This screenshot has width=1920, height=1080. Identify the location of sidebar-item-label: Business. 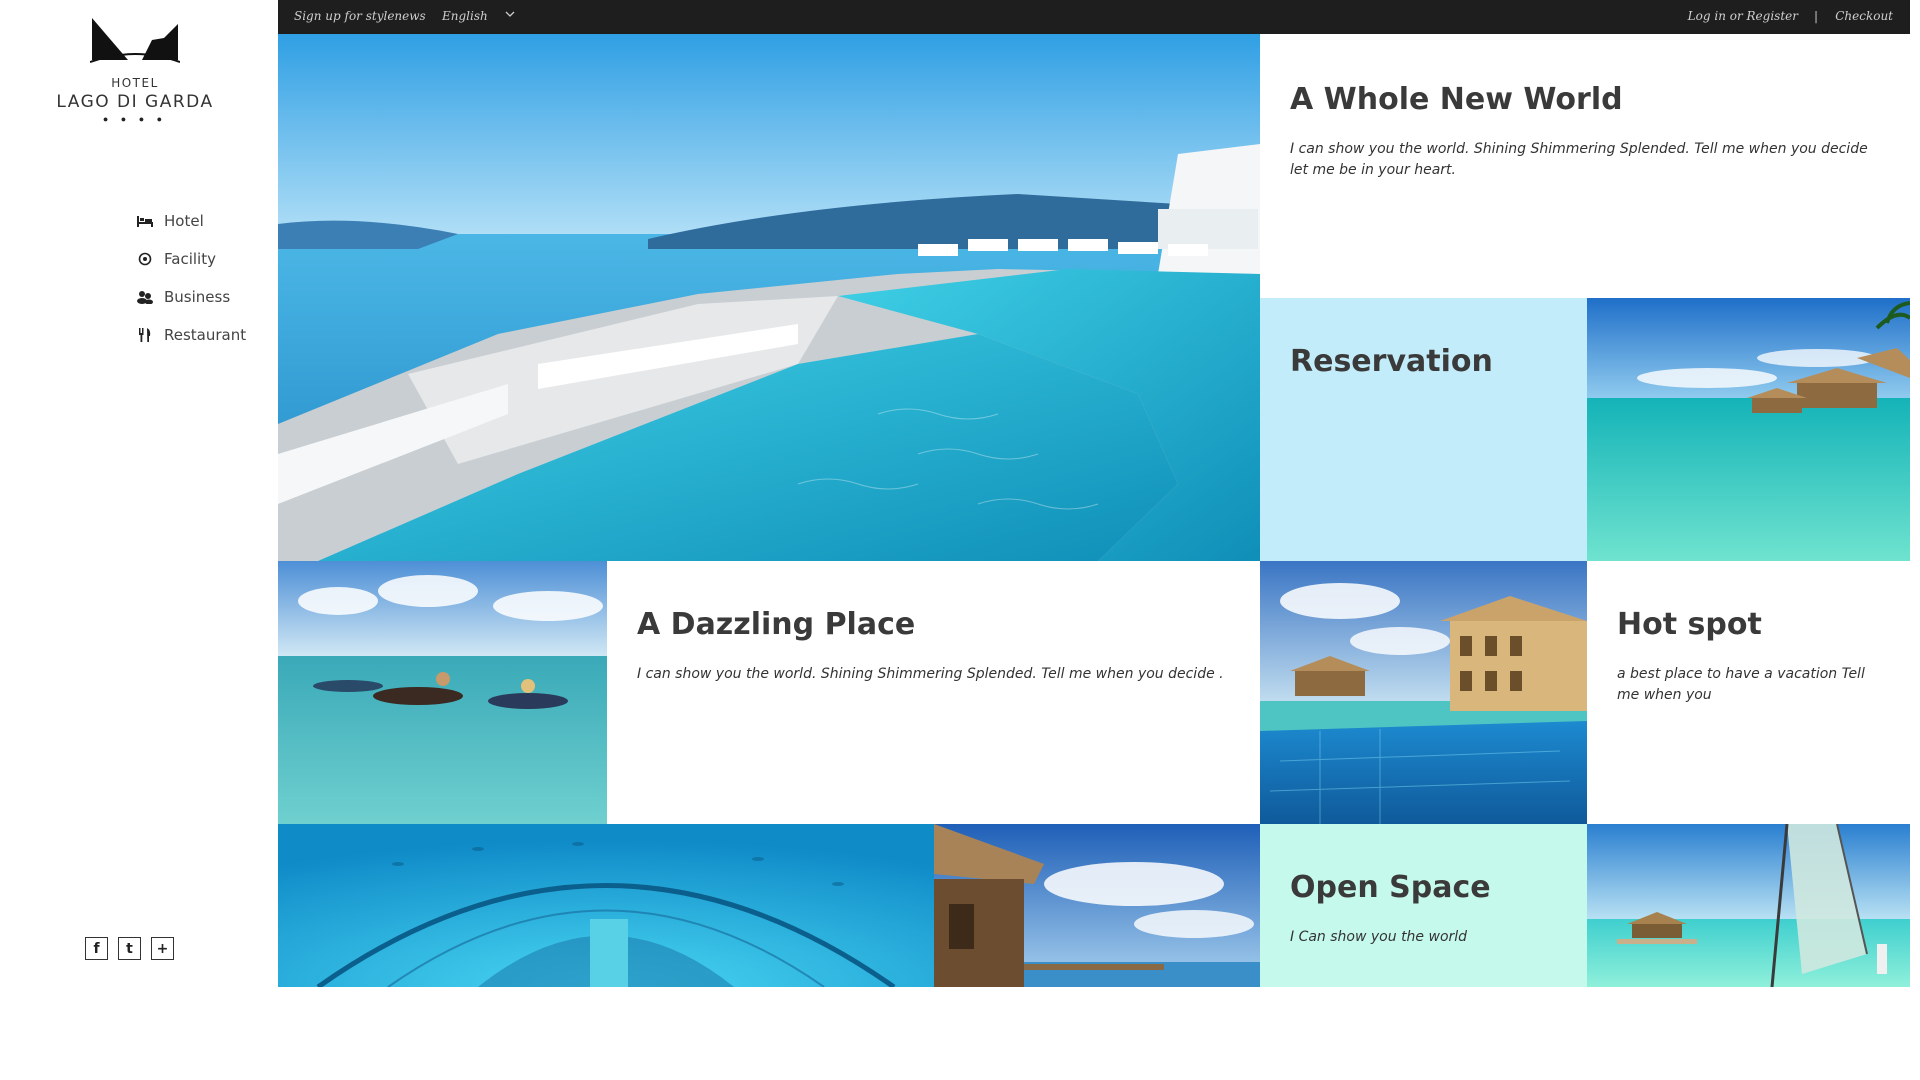
(197, 297).